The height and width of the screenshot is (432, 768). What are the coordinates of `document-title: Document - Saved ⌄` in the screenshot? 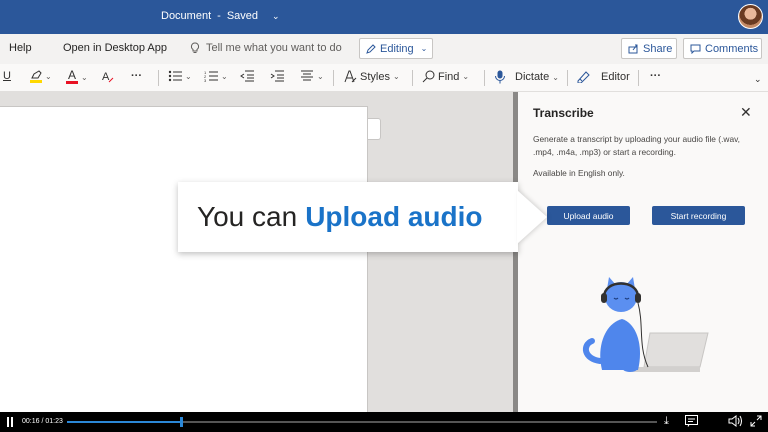 It's located at (220, 16).